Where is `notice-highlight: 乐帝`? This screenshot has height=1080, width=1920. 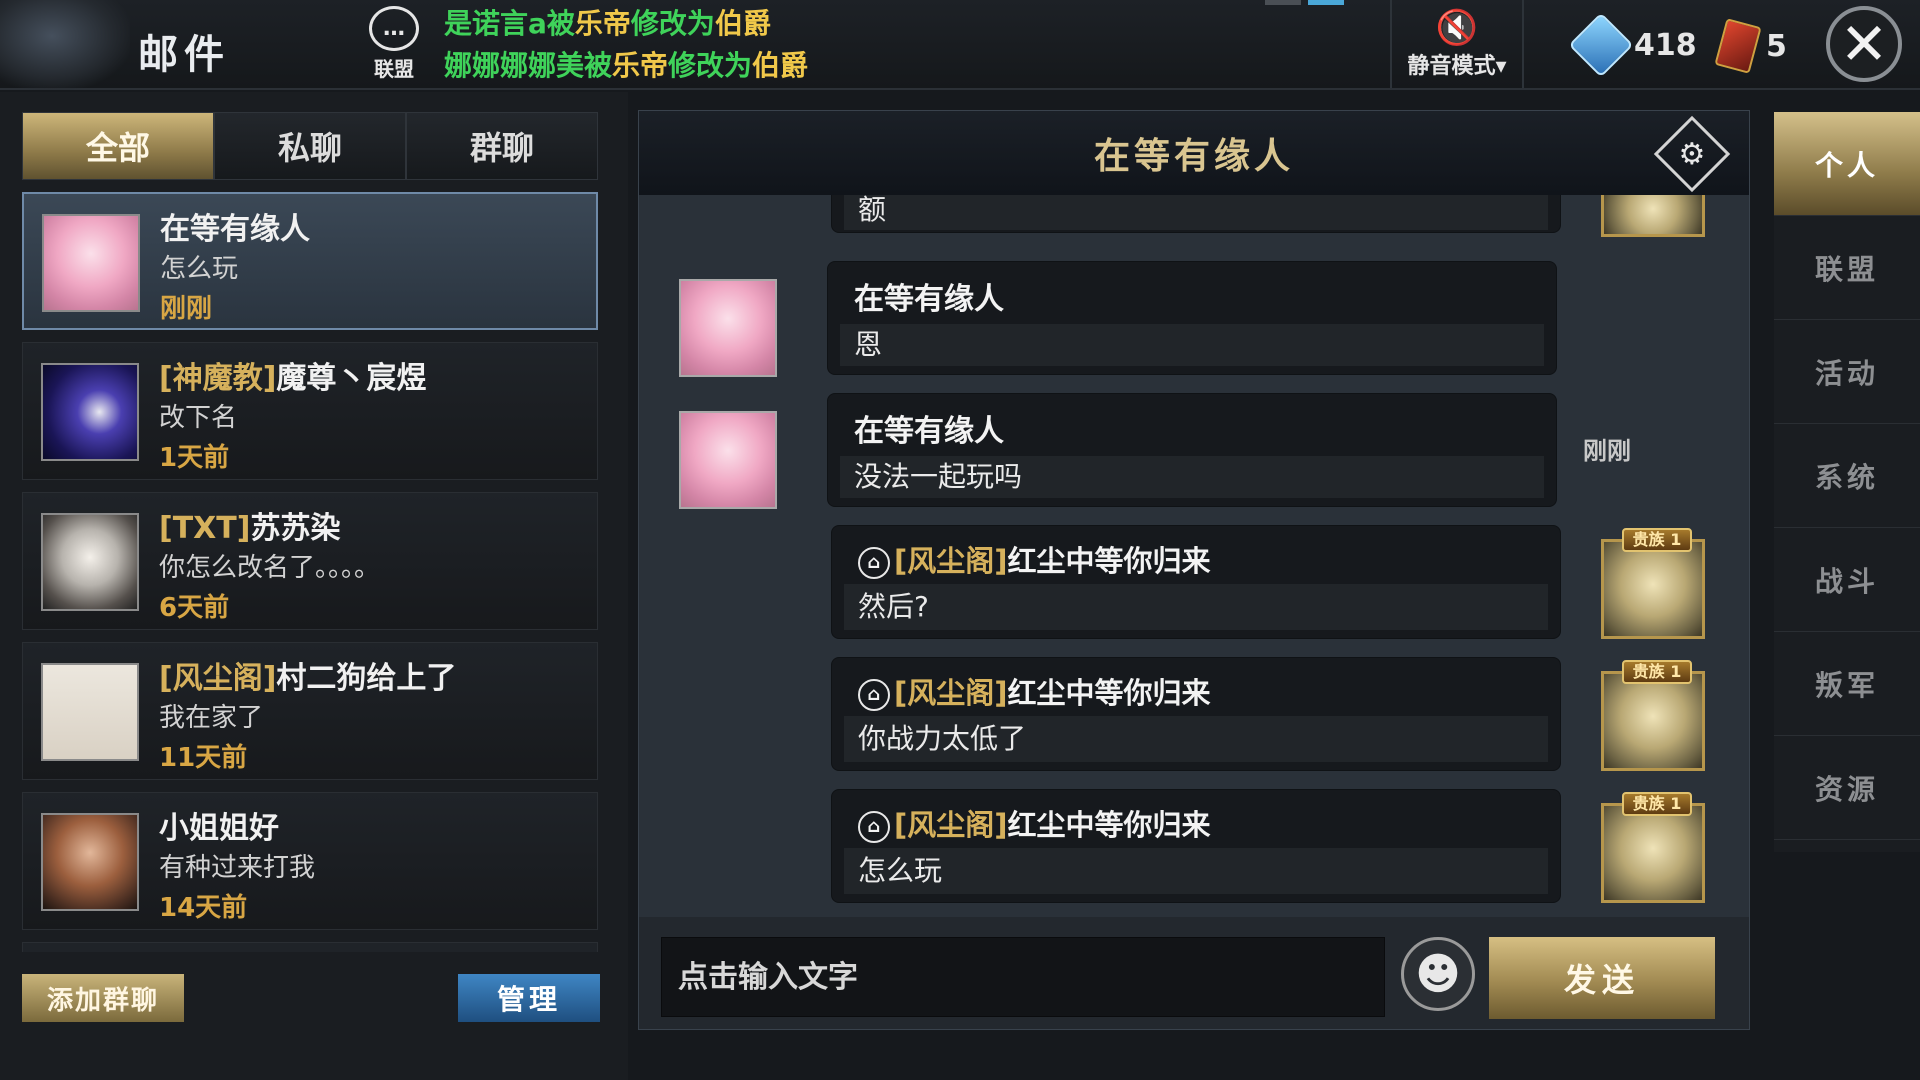 notice-highlight: 乐帝 is located at coordinates (640, 65).